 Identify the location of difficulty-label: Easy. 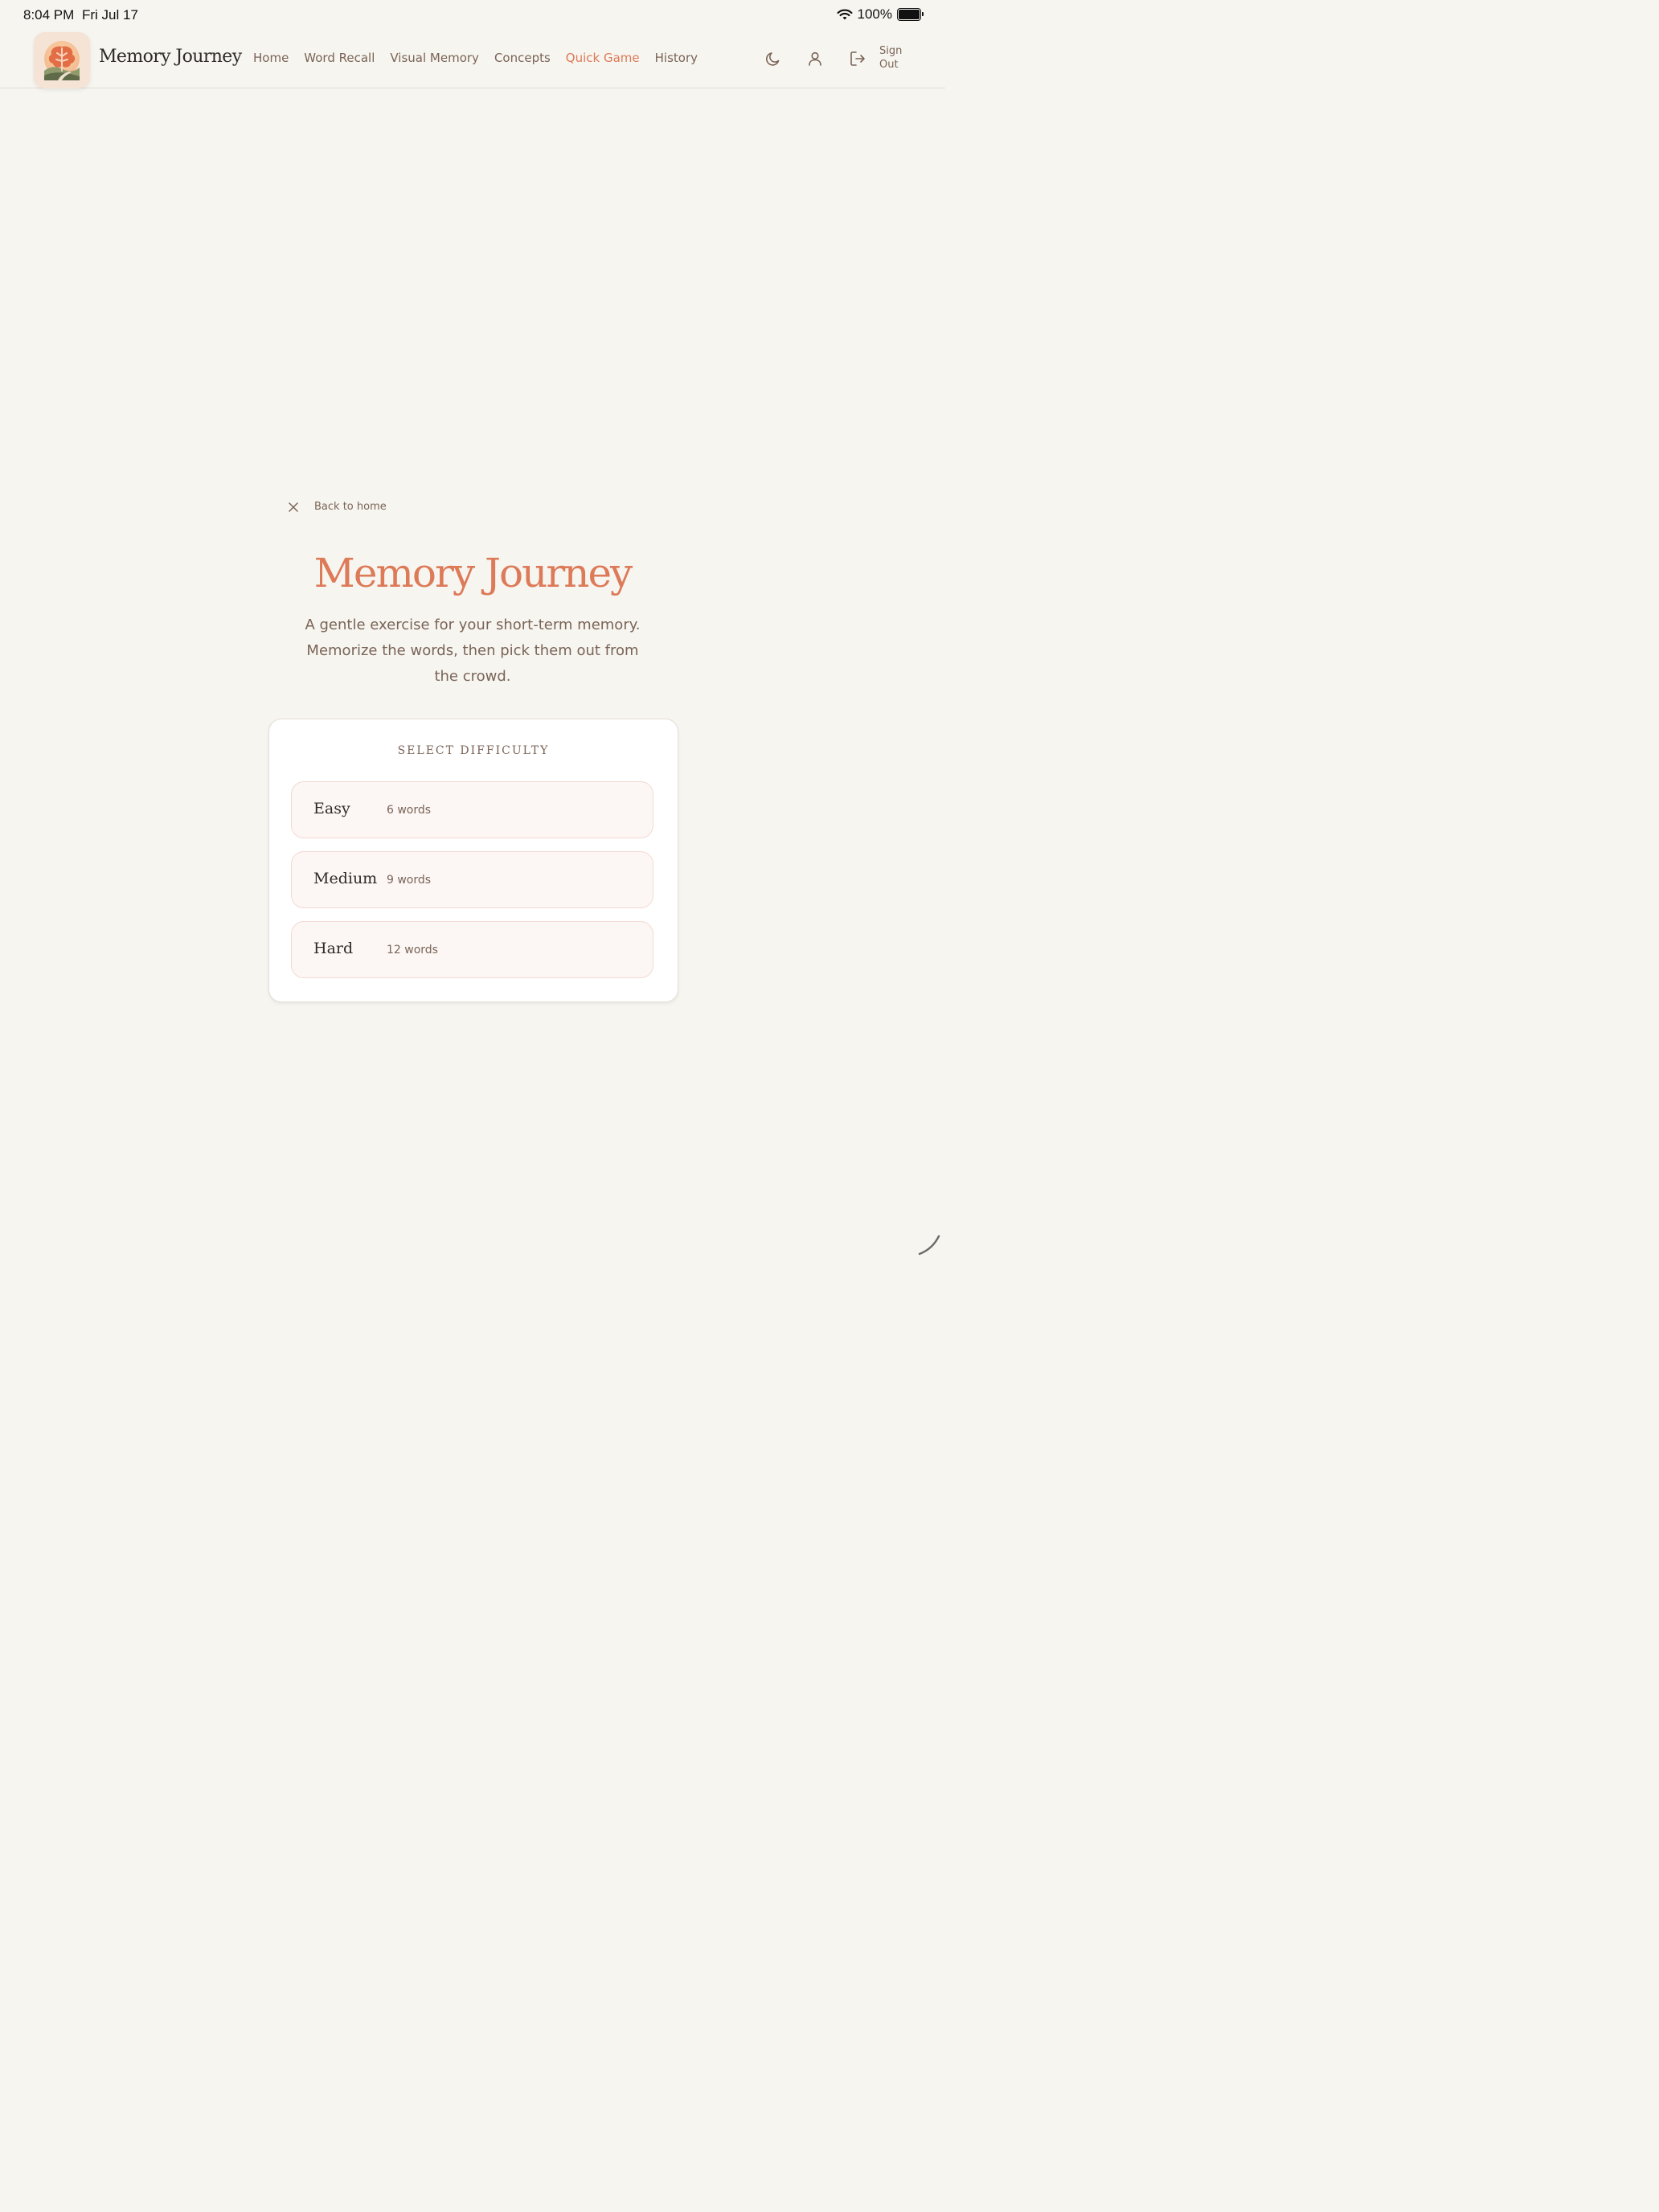
(331, 808).